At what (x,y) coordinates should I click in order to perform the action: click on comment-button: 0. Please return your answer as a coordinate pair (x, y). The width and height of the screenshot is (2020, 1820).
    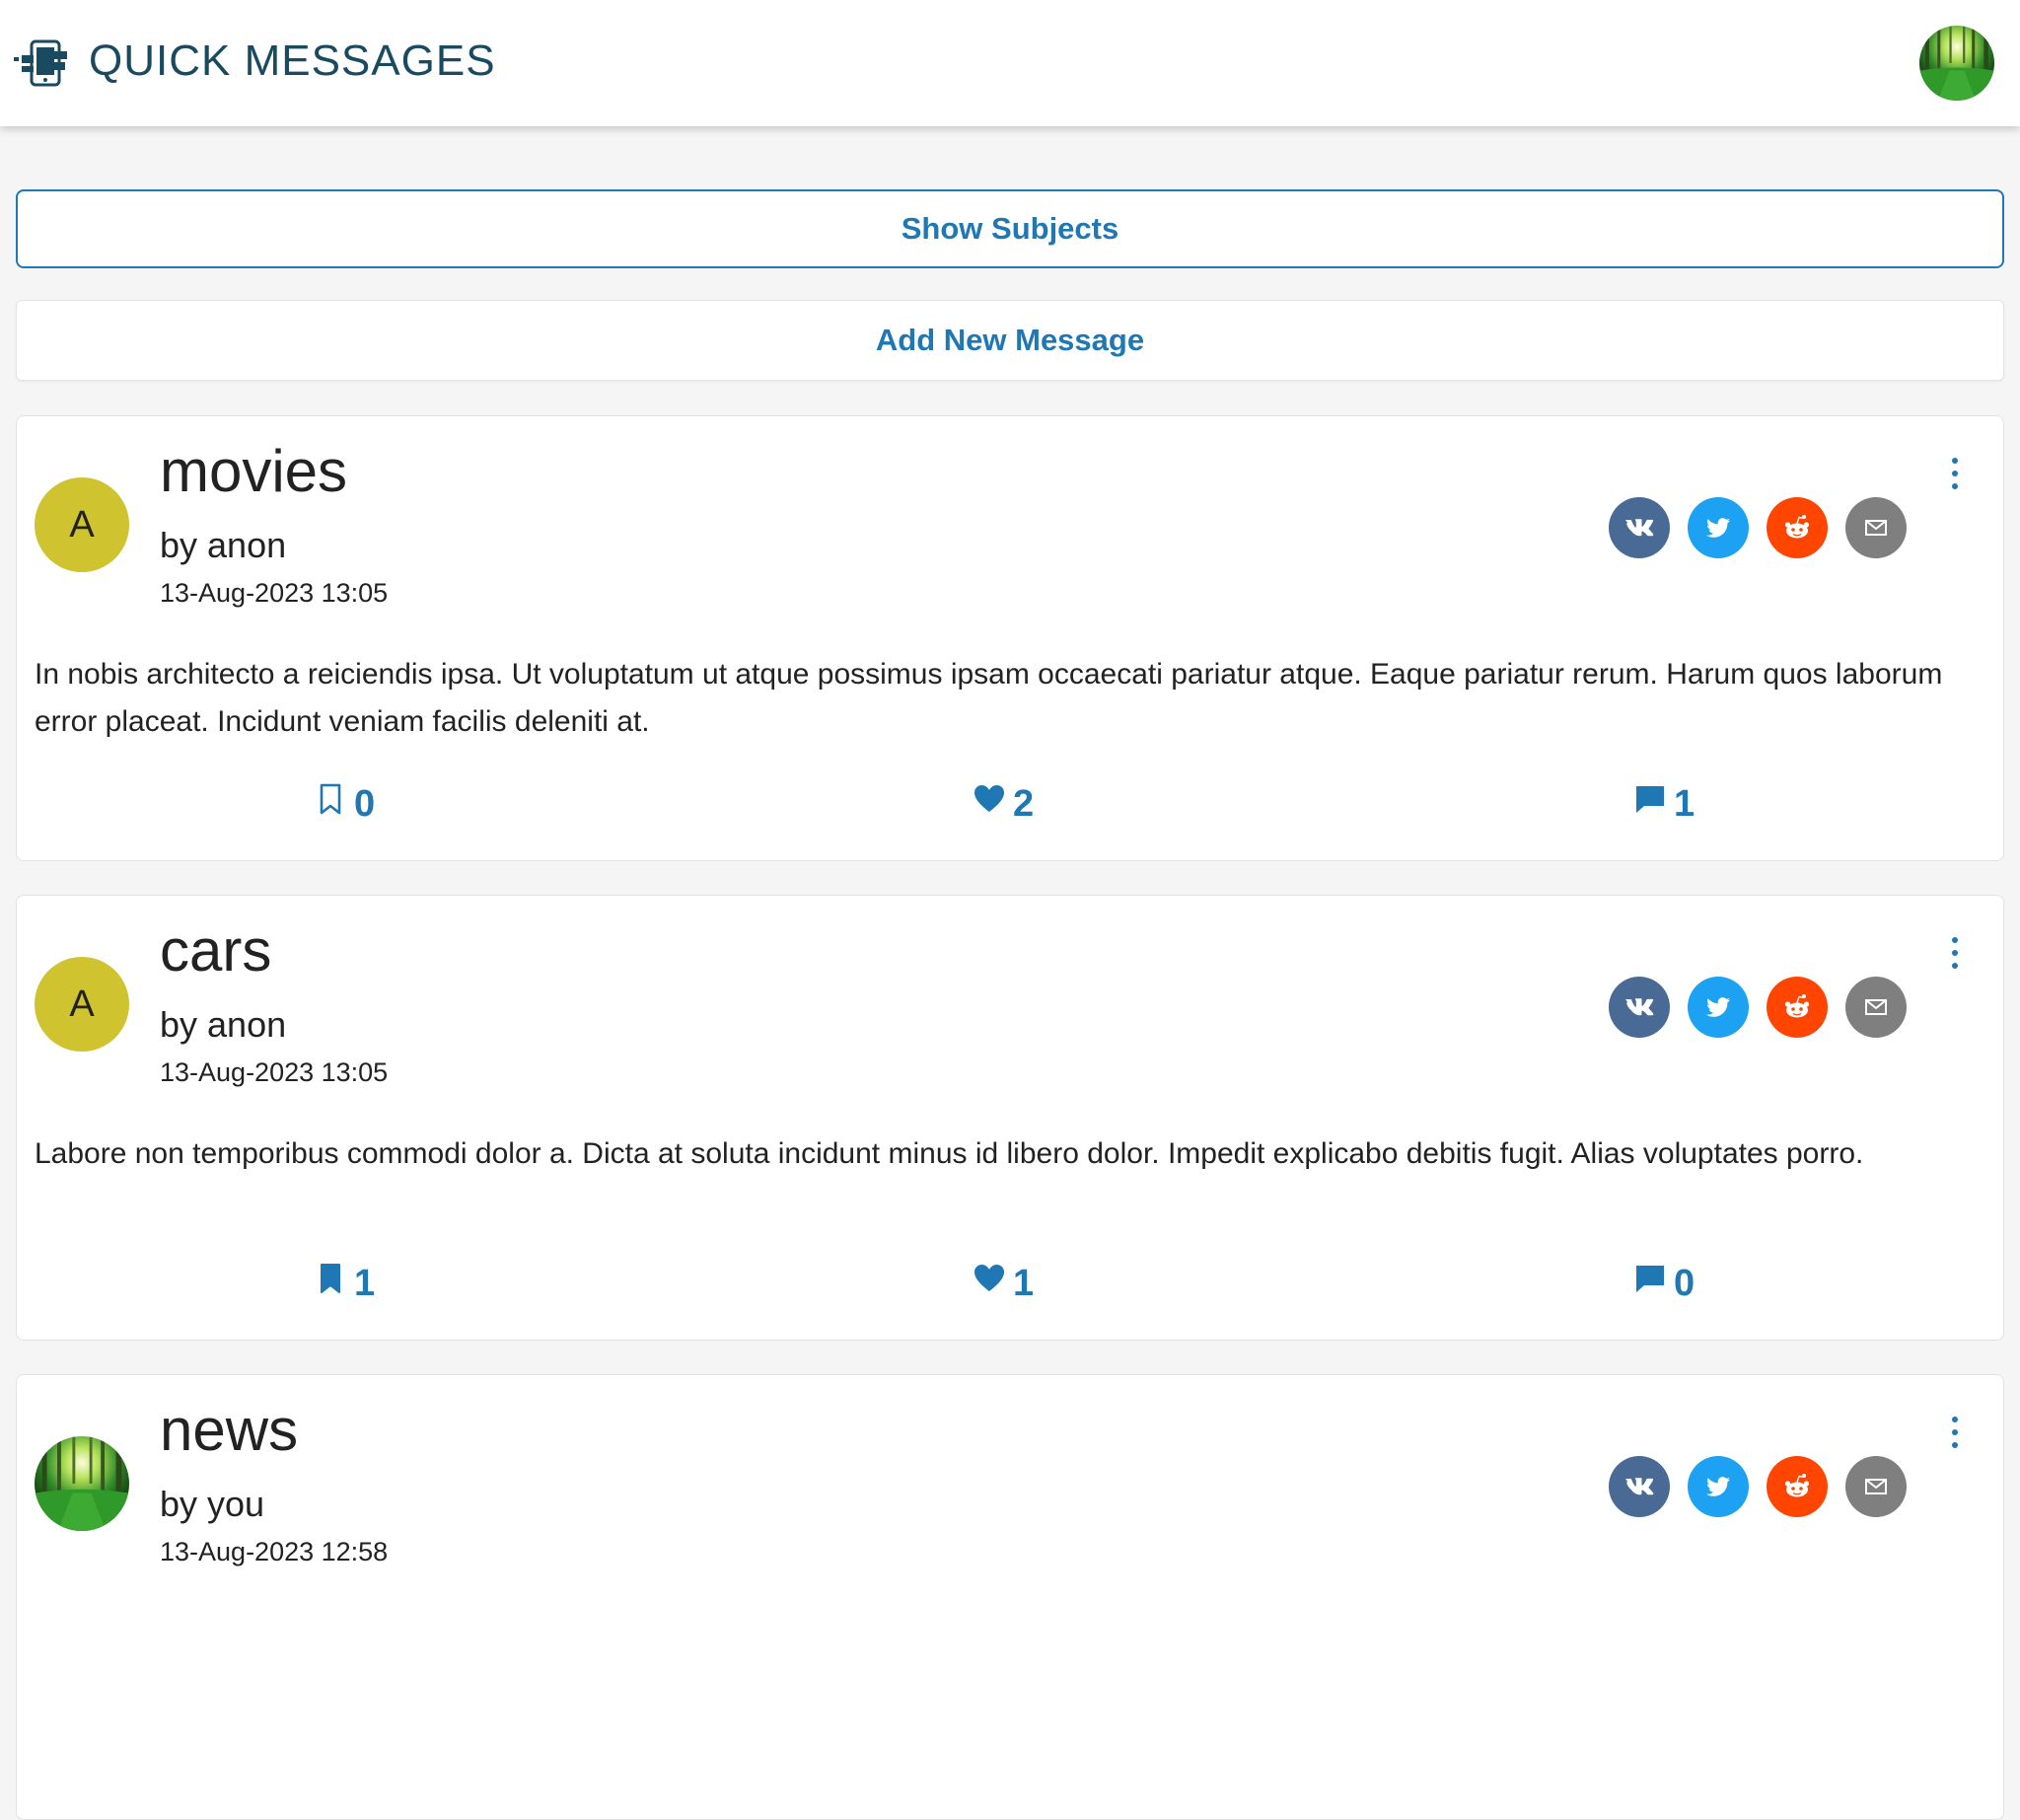
    Looking at the image, I should click on (1664, 1283).